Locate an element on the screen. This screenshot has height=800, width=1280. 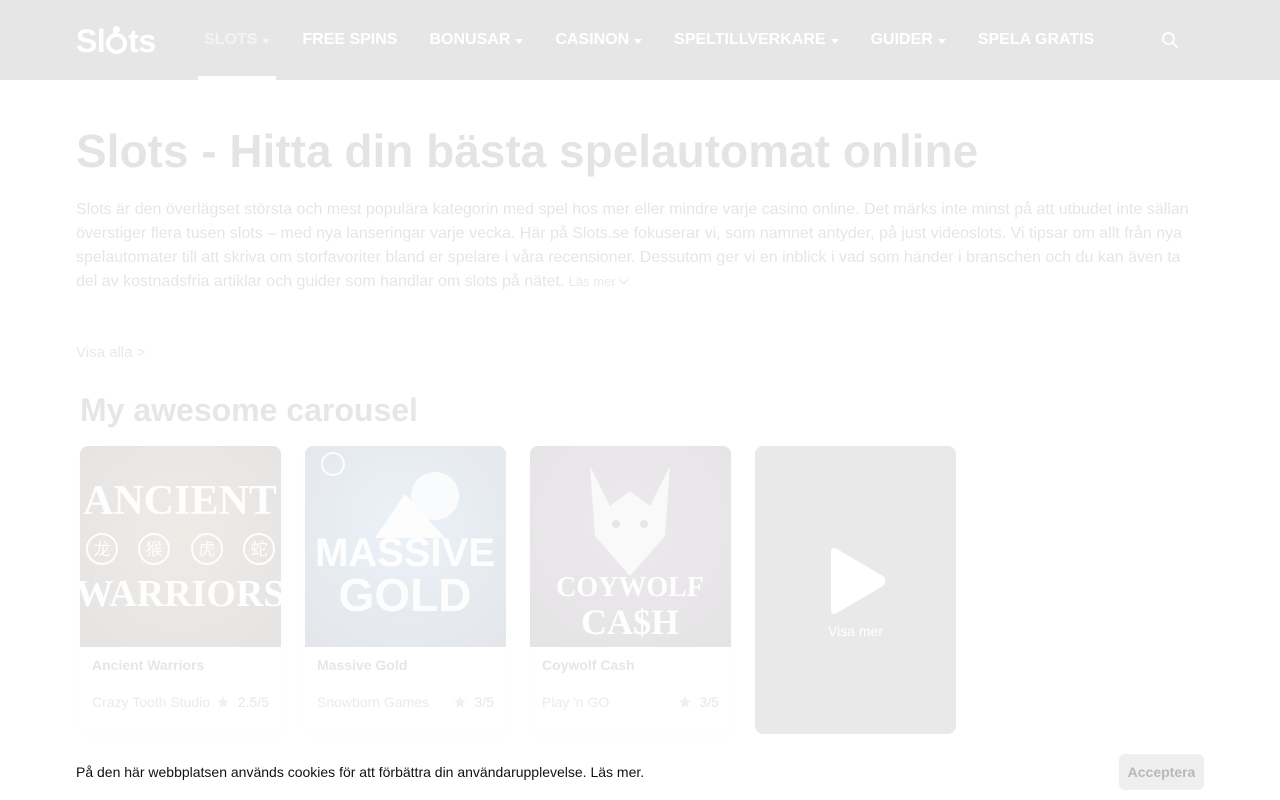
logo-text-end: ts is located at coordinates (142, 40).